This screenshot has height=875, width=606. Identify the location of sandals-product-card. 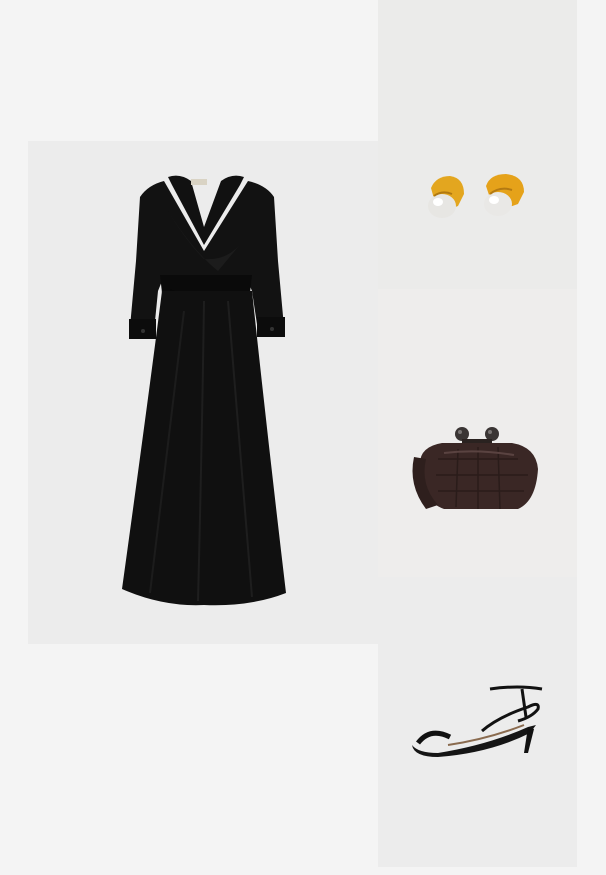
(477, 722).